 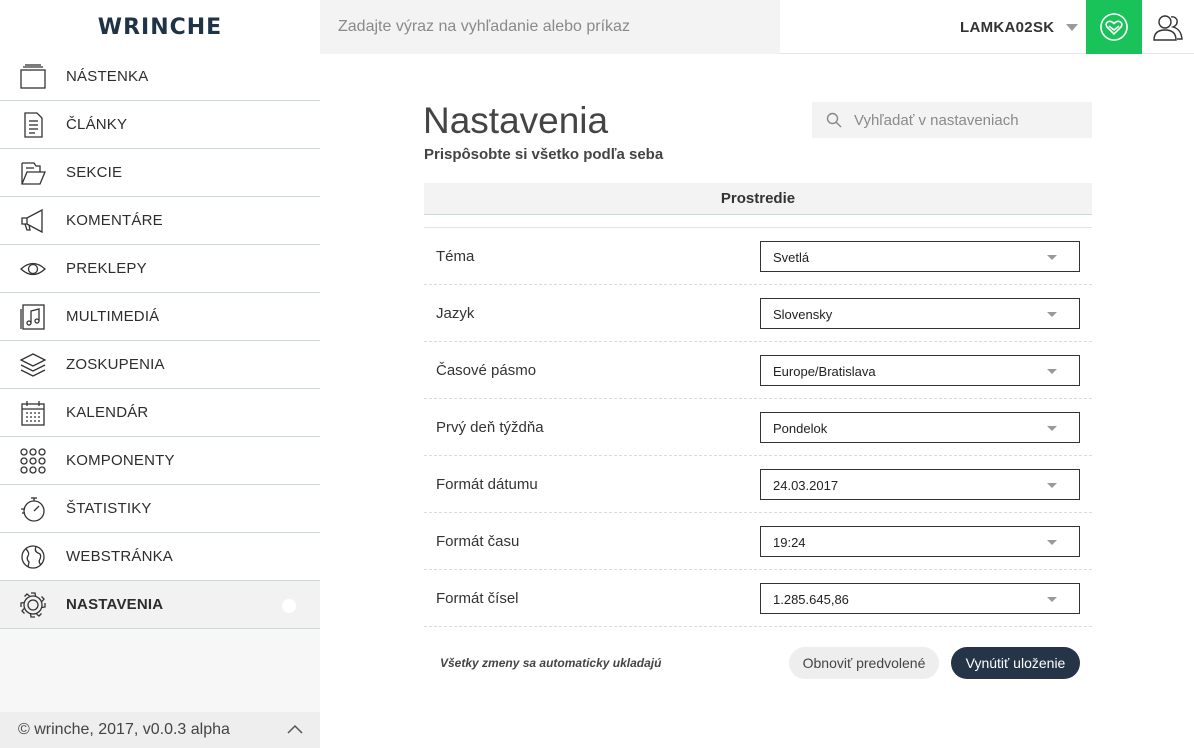 I want to click on heart-shield-icon, so click(x=1114, y=27).